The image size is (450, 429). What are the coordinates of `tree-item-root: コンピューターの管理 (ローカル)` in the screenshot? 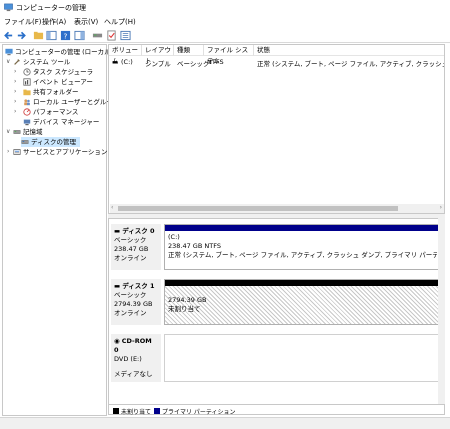 It's located at (59, 52).